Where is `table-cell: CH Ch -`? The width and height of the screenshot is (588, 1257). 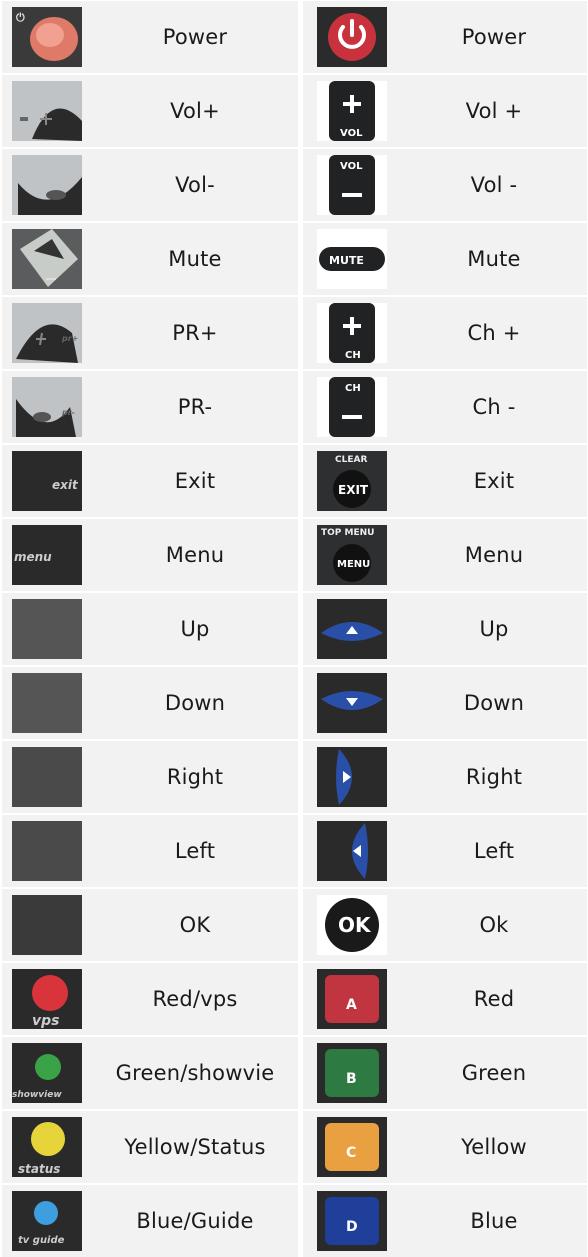 table-cell: CH Ch - is located at coordinates (445, 407).